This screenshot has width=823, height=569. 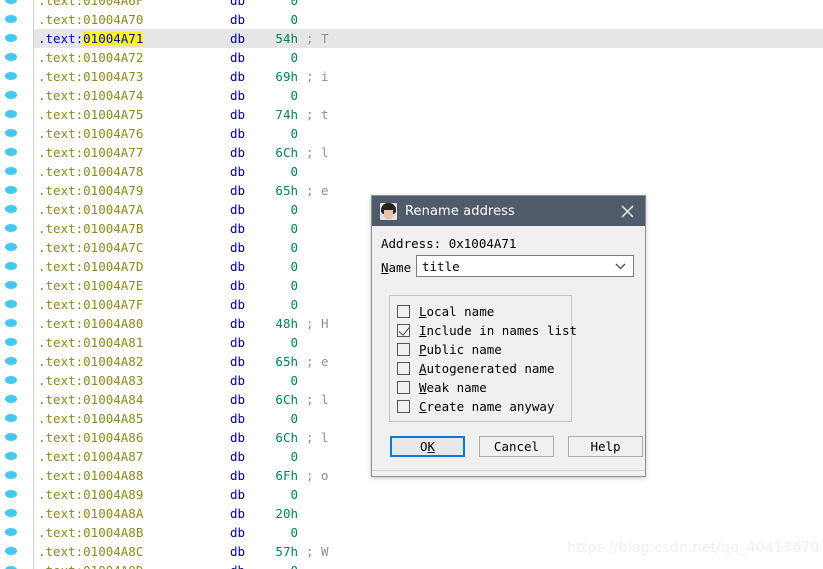 I want to click on address-readonly-label: Address: 0x1004A71, so click(x=449, y=243).